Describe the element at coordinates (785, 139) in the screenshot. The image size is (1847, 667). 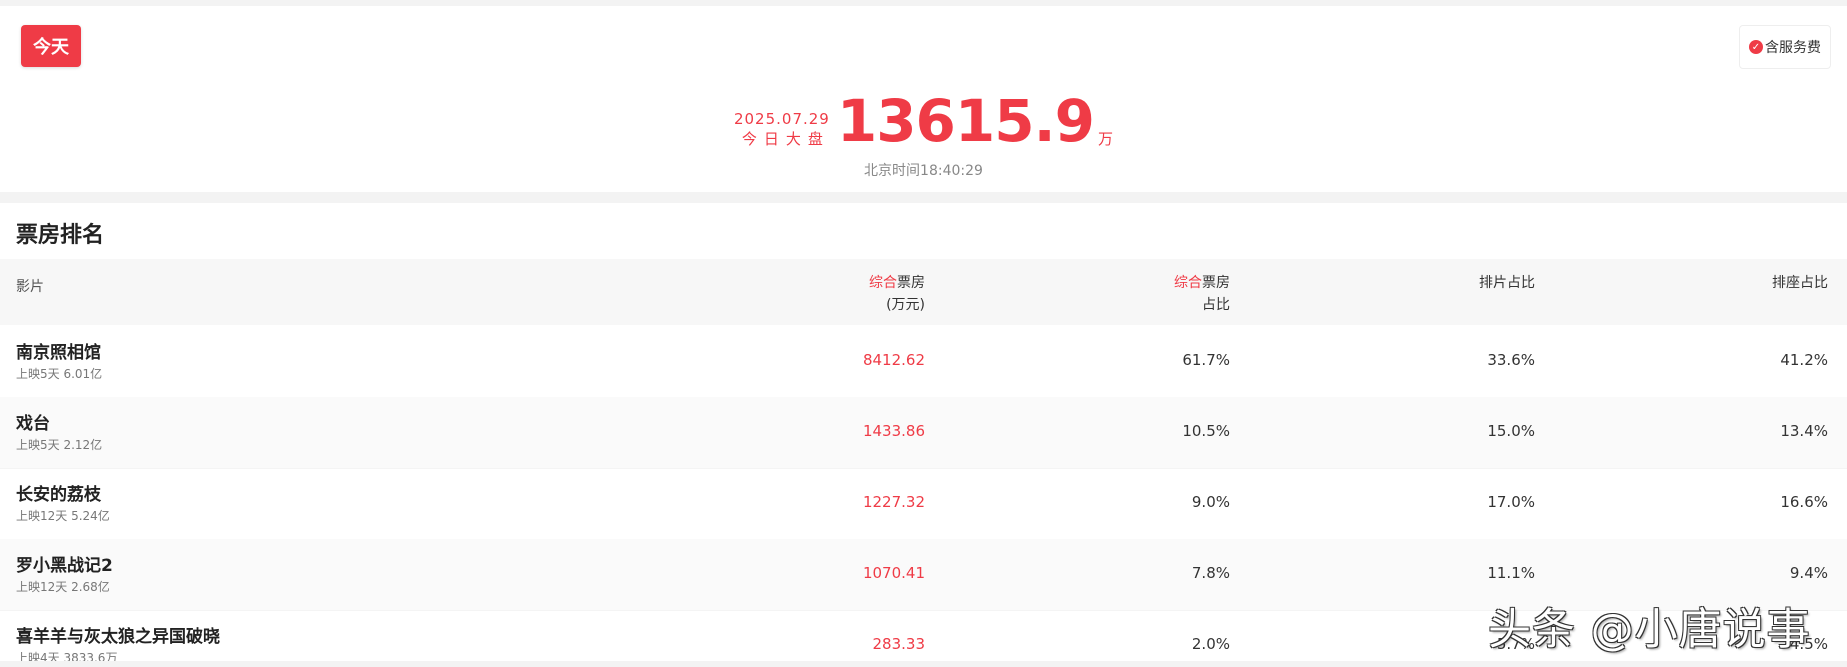
I see `today-total-label: 今日大盘` at that location.